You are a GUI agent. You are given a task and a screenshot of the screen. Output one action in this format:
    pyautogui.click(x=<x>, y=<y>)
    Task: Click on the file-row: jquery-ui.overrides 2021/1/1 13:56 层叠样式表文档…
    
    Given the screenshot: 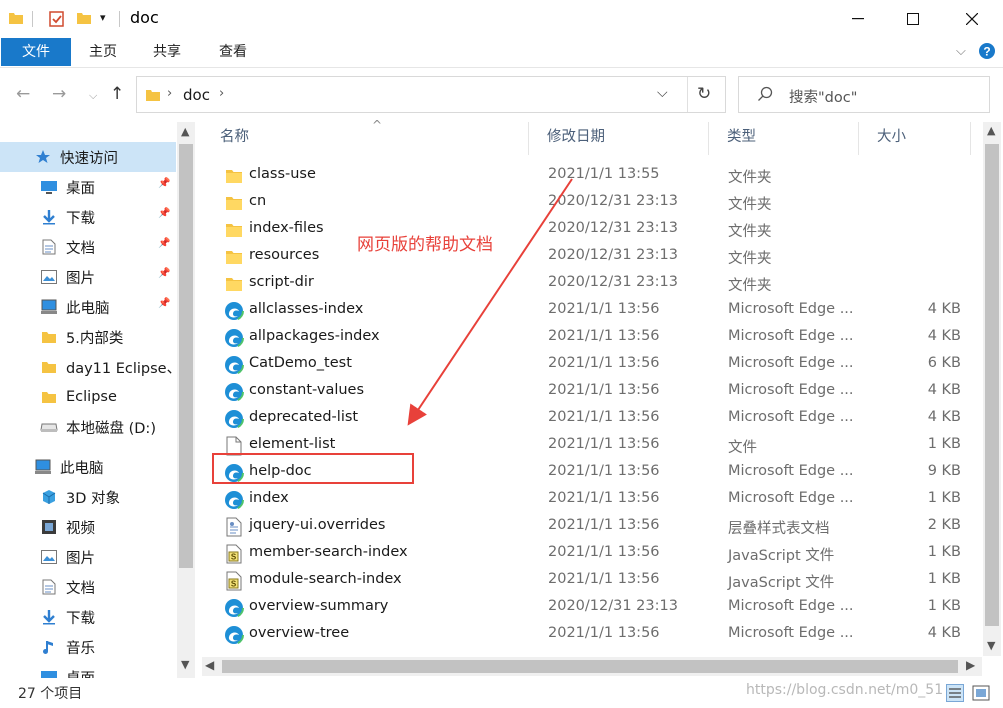 What is the action you would take?
    pyautogui.click(x=592, y=526)
    